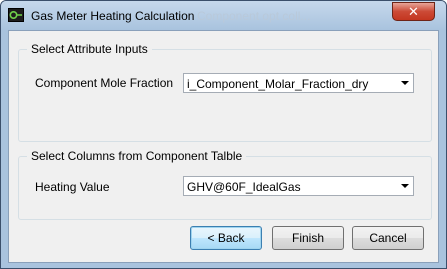  I want to click on close-button: ✕, so click(413, 11).